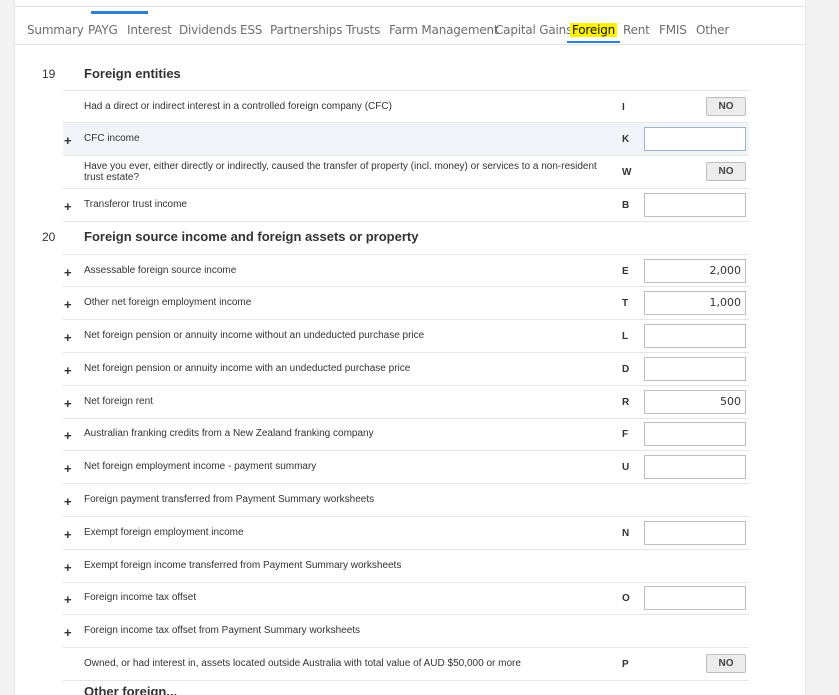  What do you see at coordinates (49, 237) in the screenshot?
I see `section-number: 20` at bounding box center [49, 237].